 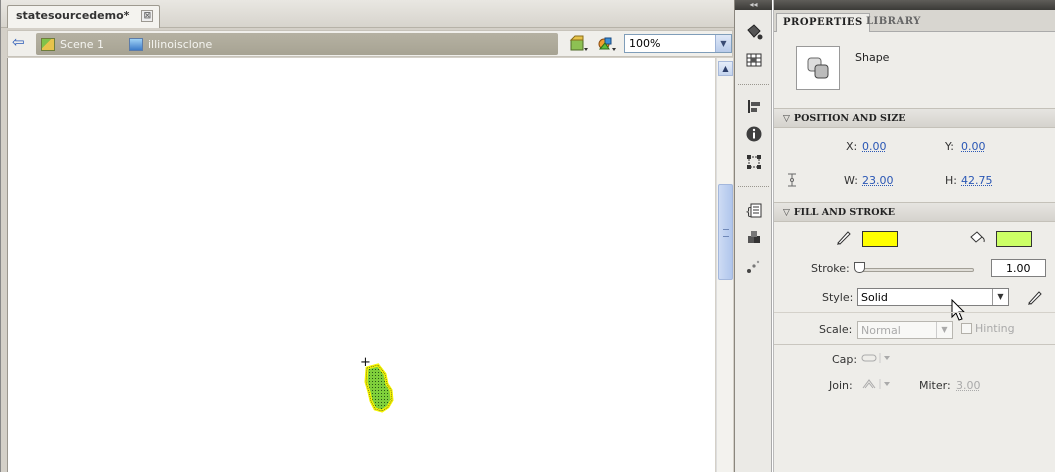 I want to click on breadcrumb-symbol-label: illinoisclone, so click(x=180, y=44).